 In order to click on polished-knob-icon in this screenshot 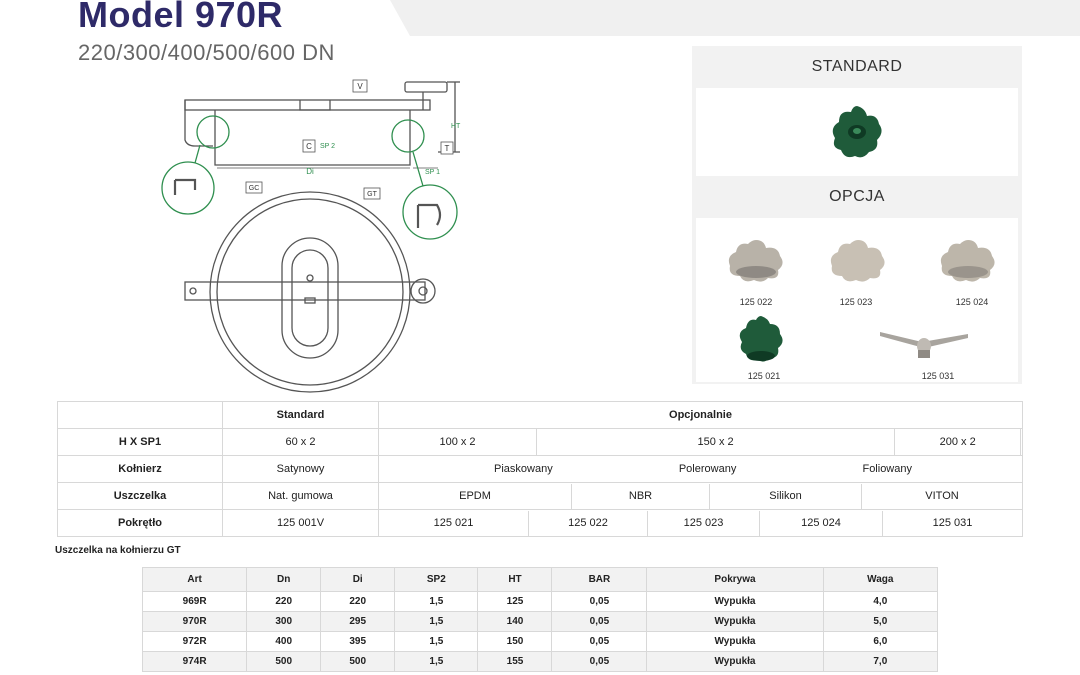, I will do `click(967, 261)`.